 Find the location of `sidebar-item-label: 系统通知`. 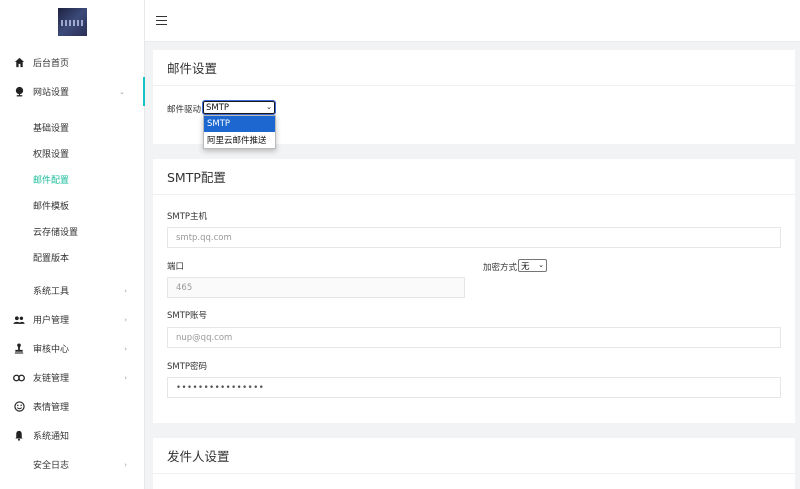

sidebar-item-label: 系统通知 is located at coordinates (51, 437).